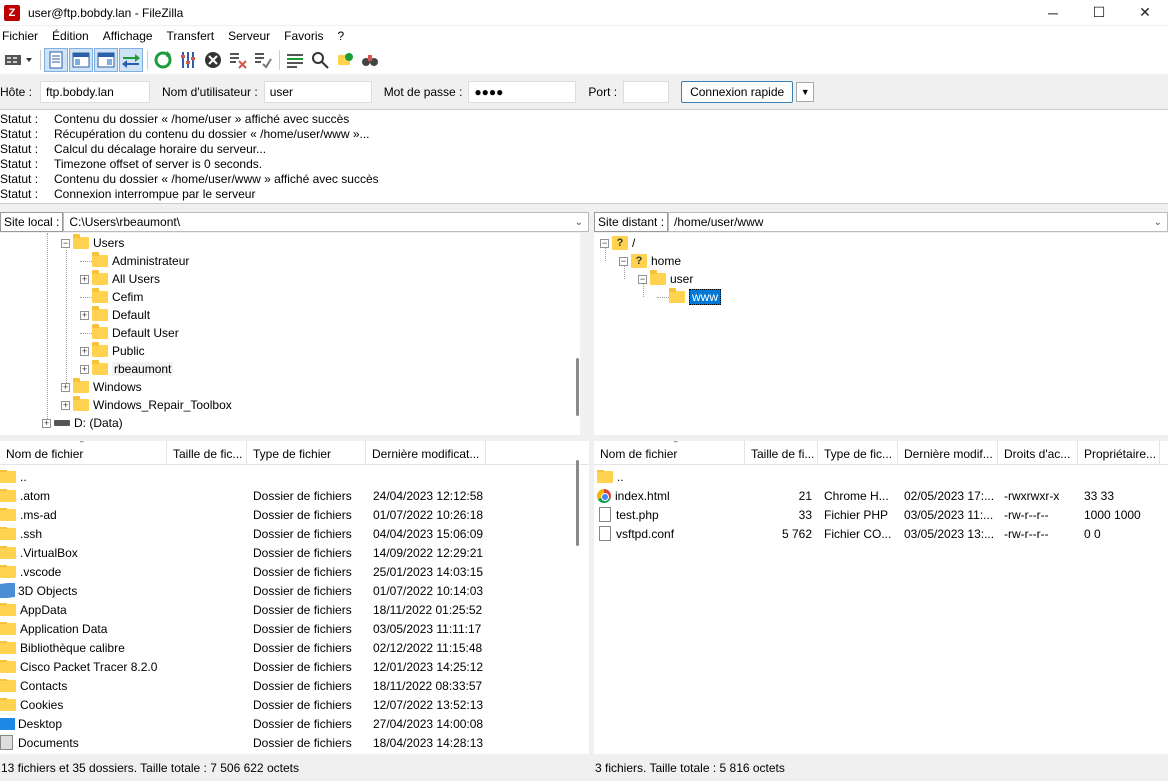  Describe the element at coordinates (101, 387) in the screenshot. I see `local-tree-node: + Windows` at that location.